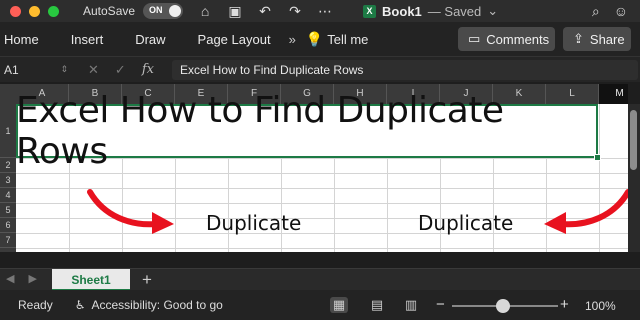 The image size is (640, 320). Describe the element at coordinates (87, 39) in the screenshot. I see `tab-insert: Insert` at that location.